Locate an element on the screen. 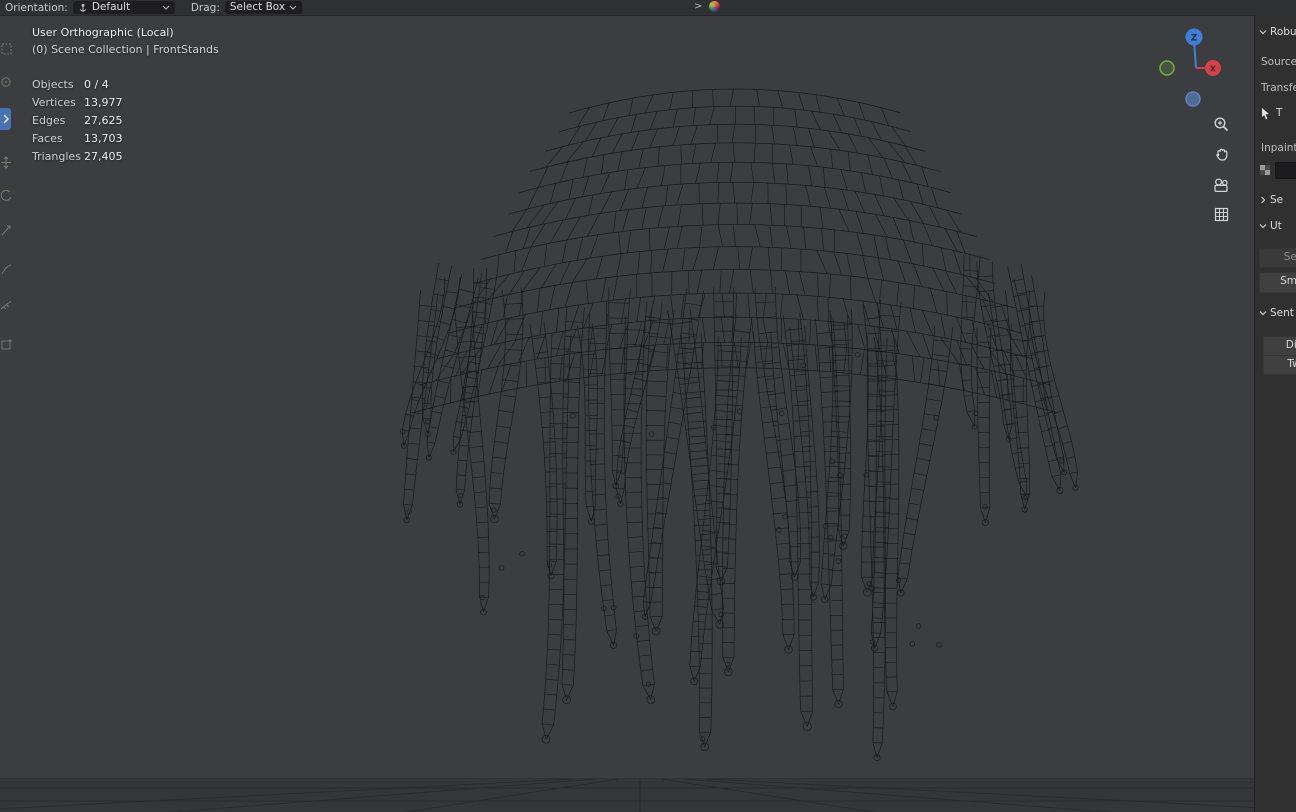 This screenshot has width=1296, height=812. tool-settings-bar: Orientation: Default Drag: Select Box > is located at coordinates (648, 8).